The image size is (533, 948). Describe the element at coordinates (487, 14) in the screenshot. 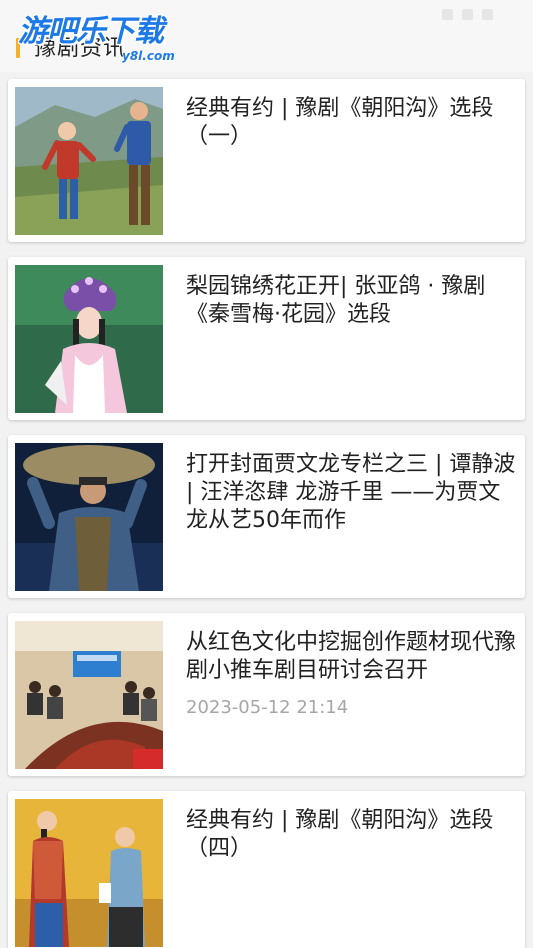

I see `battery-icon` at that location.